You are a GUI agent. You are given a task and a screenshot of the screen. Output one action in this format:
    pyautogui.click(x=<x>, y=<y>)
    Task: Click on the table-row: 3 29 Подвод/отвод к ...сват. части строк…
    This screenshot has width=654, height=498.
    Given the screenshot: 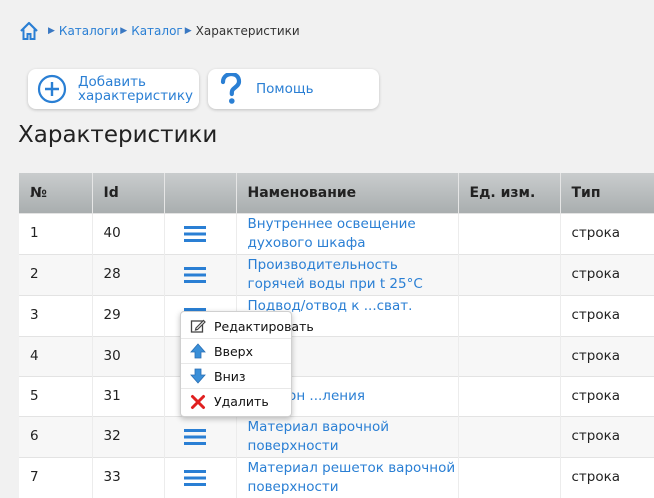 What is the action you would take?
    pyautogui.click(x=336, y=315)
    